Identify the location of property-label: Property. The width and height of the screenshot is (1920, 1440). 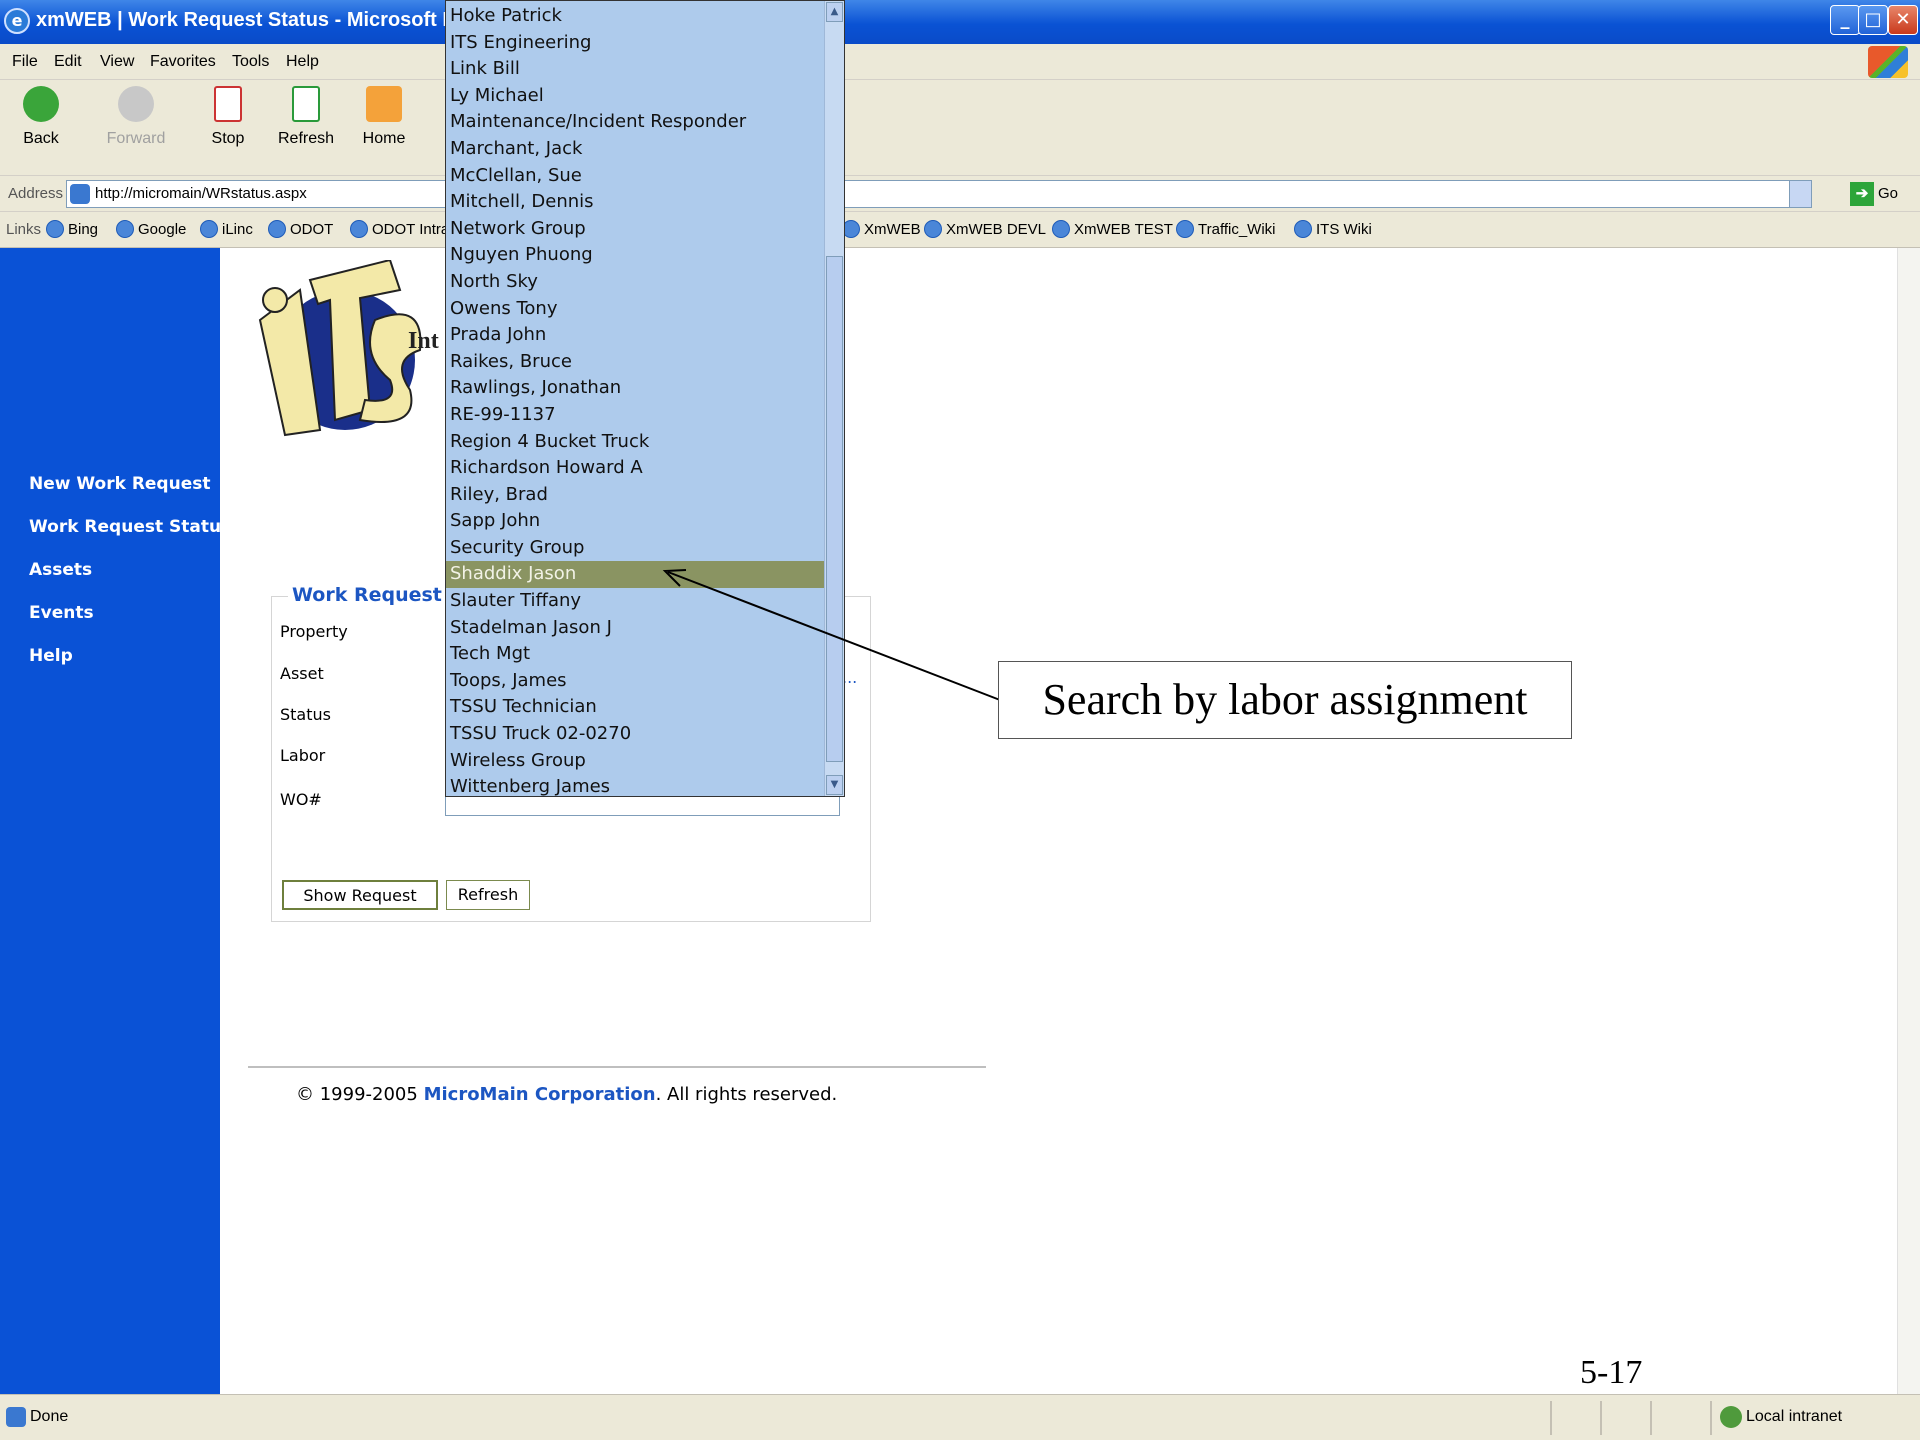
(314, 631).